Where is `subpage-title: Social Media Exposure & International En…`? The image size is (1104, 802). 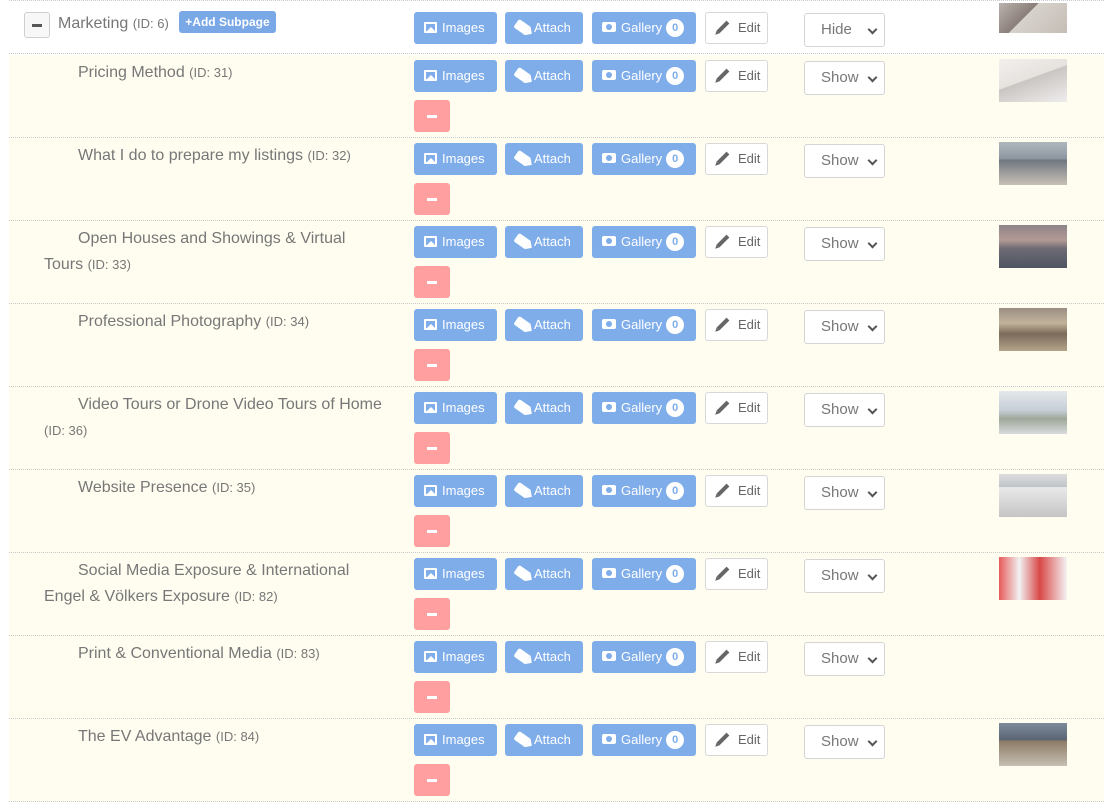
subpage-title: Social Media Exposure & International En… is located at coordinates (214, 584).